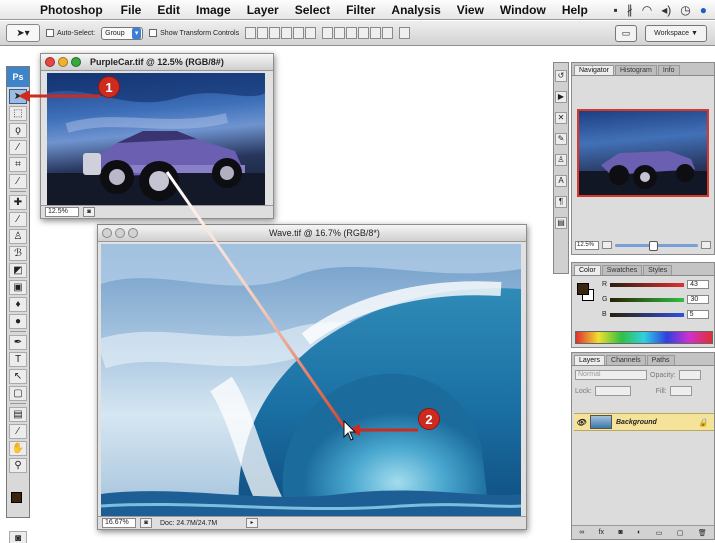 This screenshot has height=543, width=715. Describe the element at coordinates (697, 314) in the screenshot. I see `blue-value-field: 5` at that location.